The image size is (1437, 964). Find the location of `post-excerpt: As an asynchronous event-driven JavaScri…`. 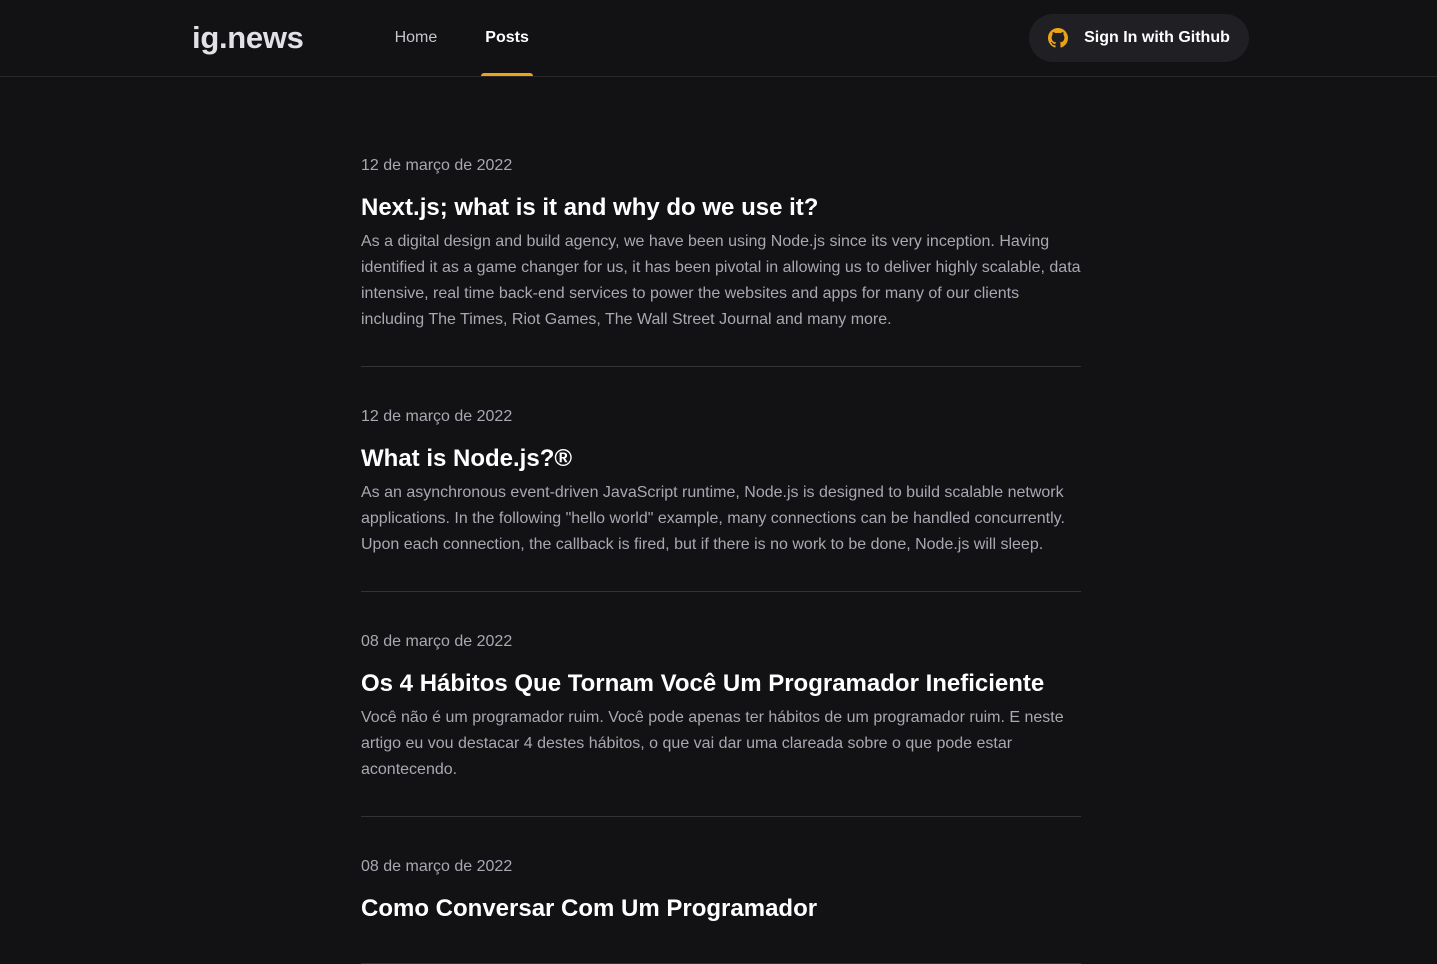

post-excerpt: As an asynchronous event-driven JavaScri… is located at coordinates (713, 518).